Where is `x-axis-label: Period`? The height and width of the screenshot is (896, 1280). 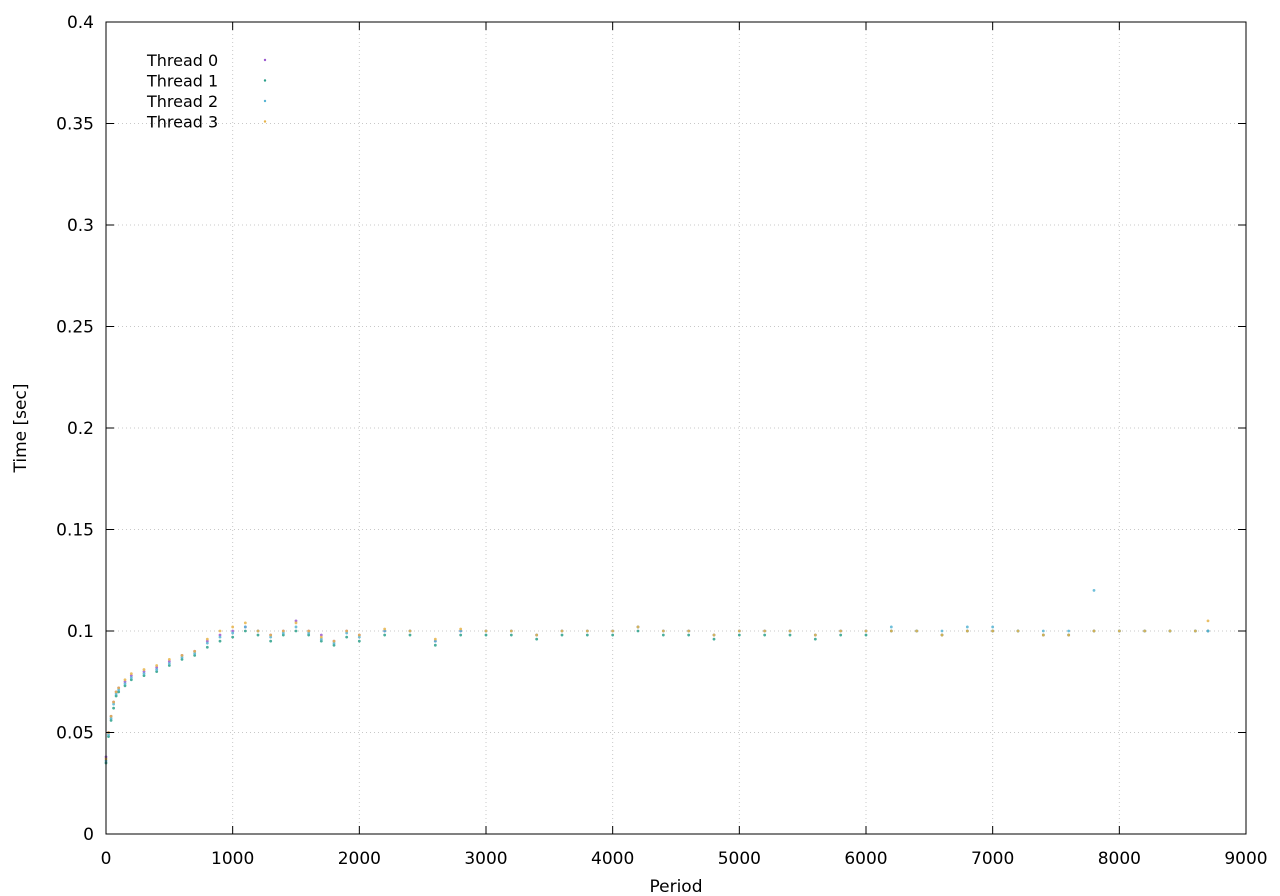 x-axis-label: Period is located at coordinates (675, 886).